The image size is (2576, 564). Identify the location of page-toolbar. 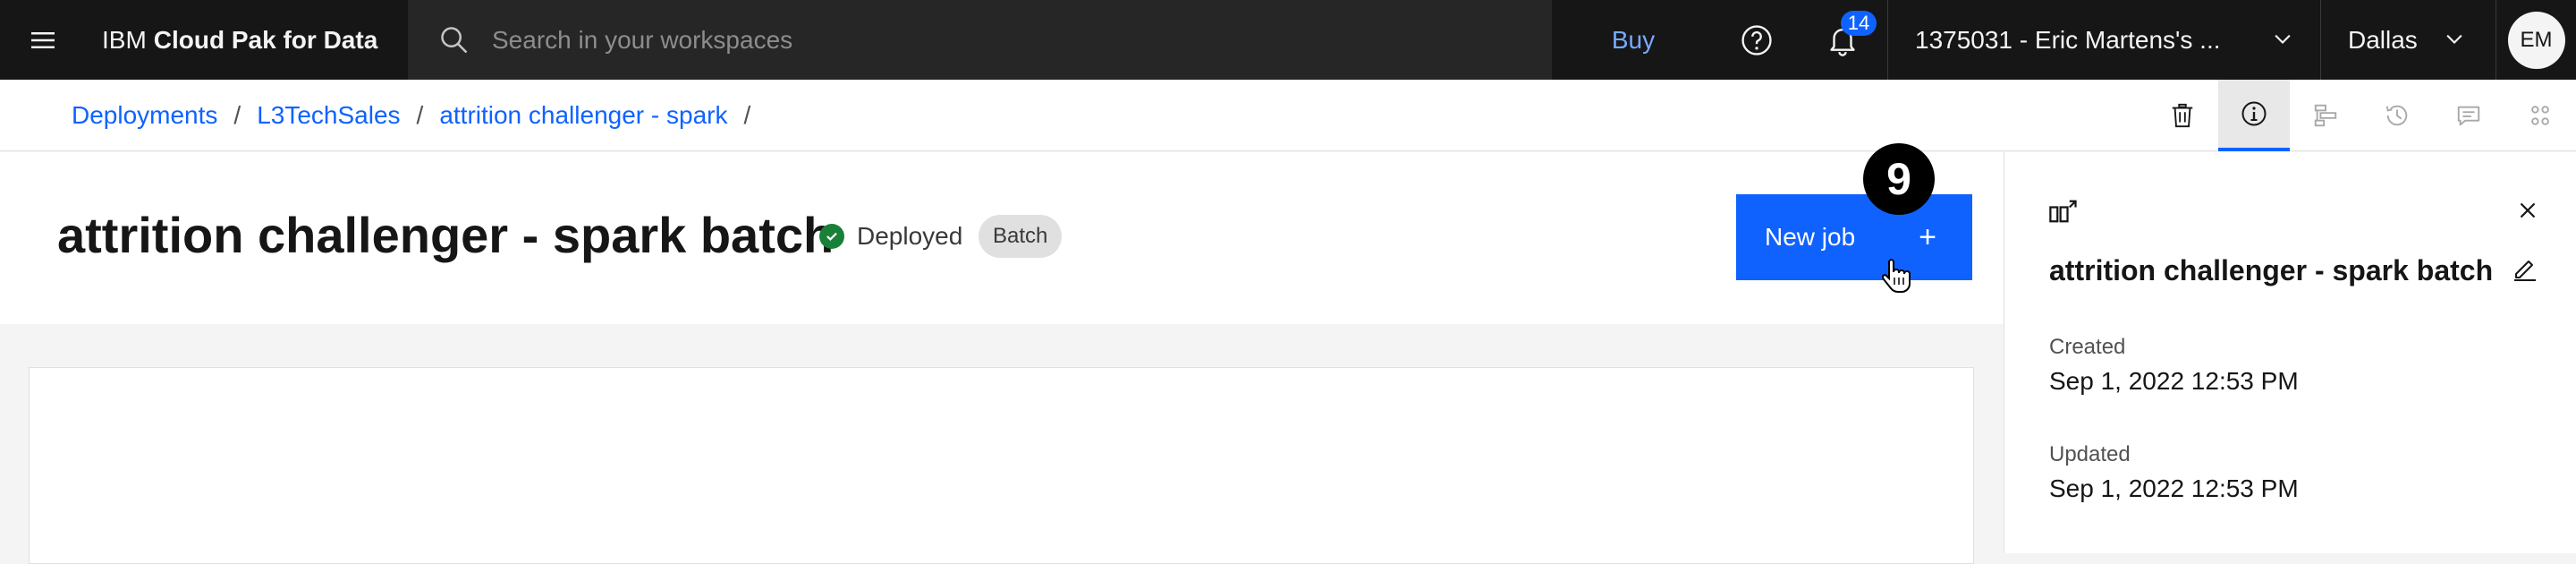
(2361, 115).